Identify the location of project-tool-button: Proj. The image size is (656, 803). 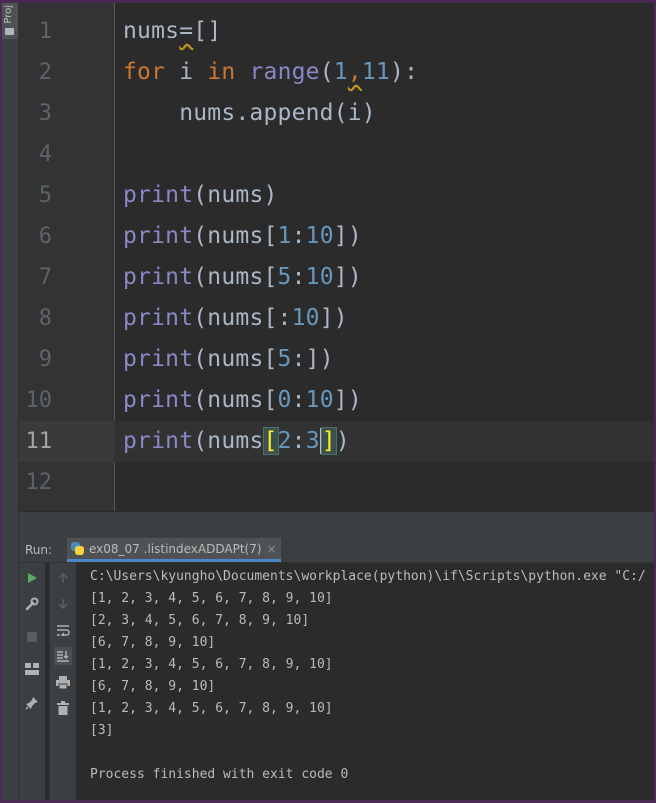
(10, 21).